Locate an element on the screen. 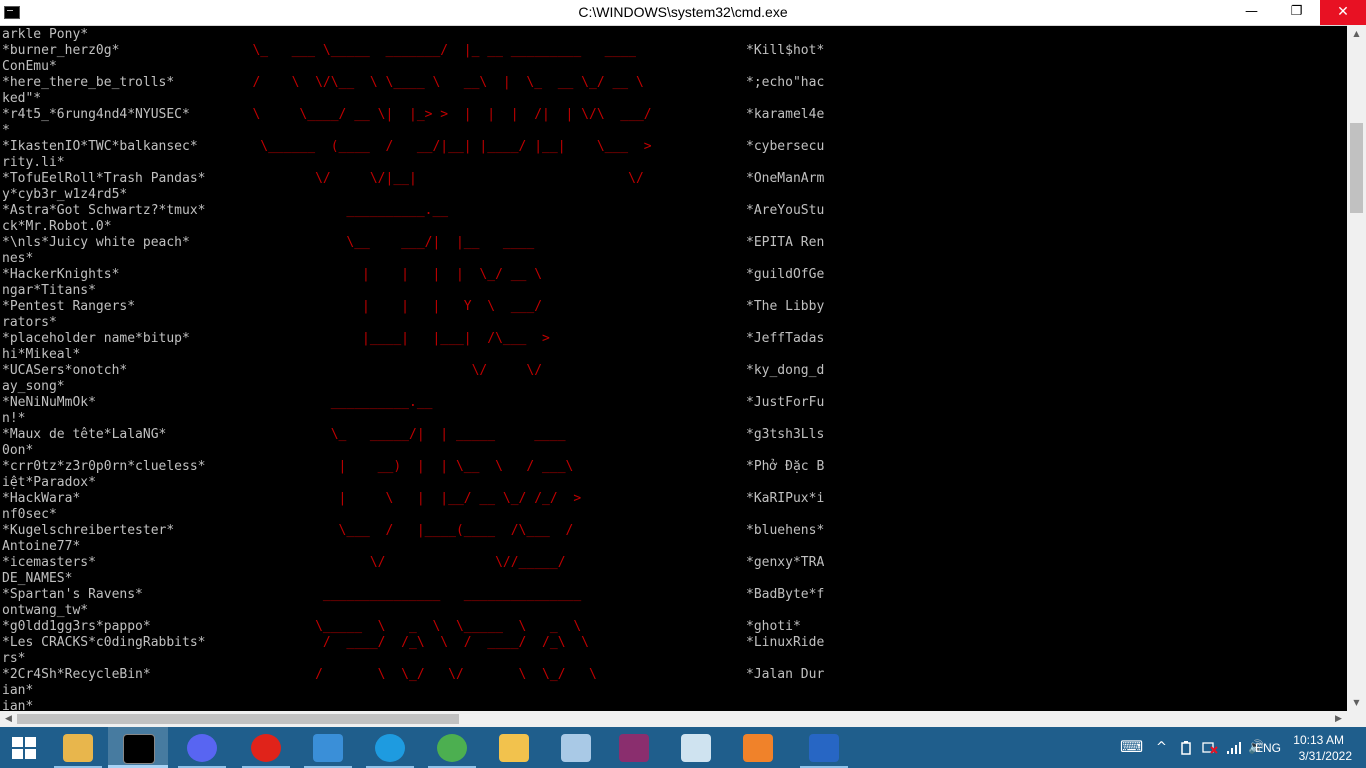 This screenshot has height=768, width=1366. title-bar: C:\WINDOWS\system32\cmd.exe — ❐ ✕ is located at coordinates (683, 13).